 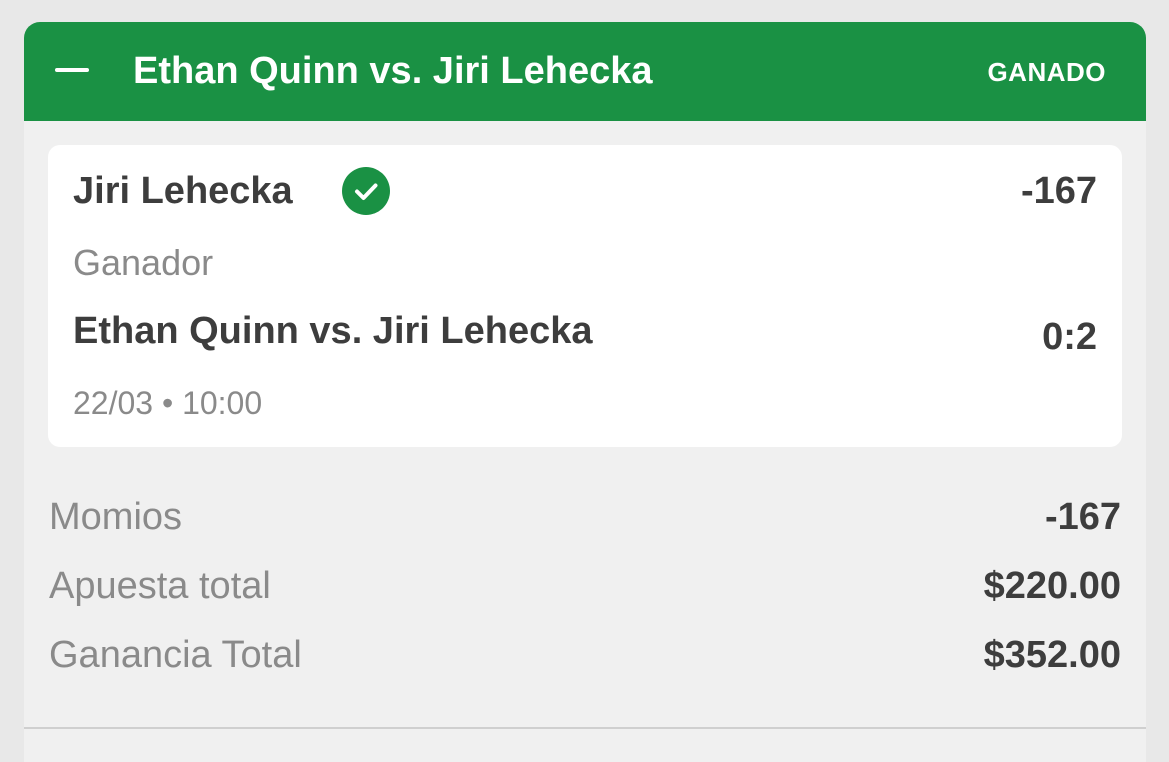 I want to click on bet-title: Ethan Quinn vs. Jiri Lehecka, so click(x=393, y=71).